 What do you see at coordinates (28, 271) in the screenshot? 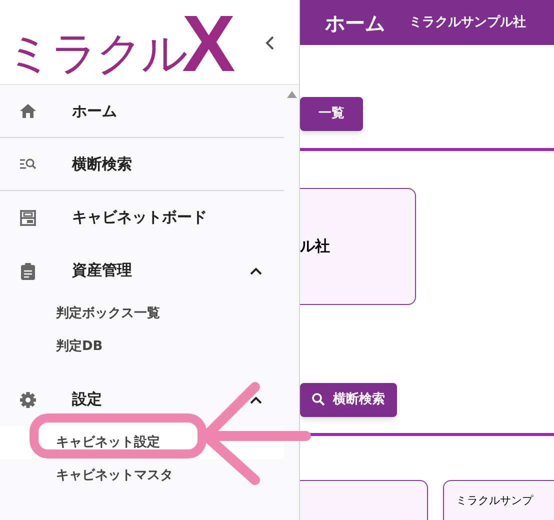
I see `clipboard-icon` at bounding box center [28, 271].